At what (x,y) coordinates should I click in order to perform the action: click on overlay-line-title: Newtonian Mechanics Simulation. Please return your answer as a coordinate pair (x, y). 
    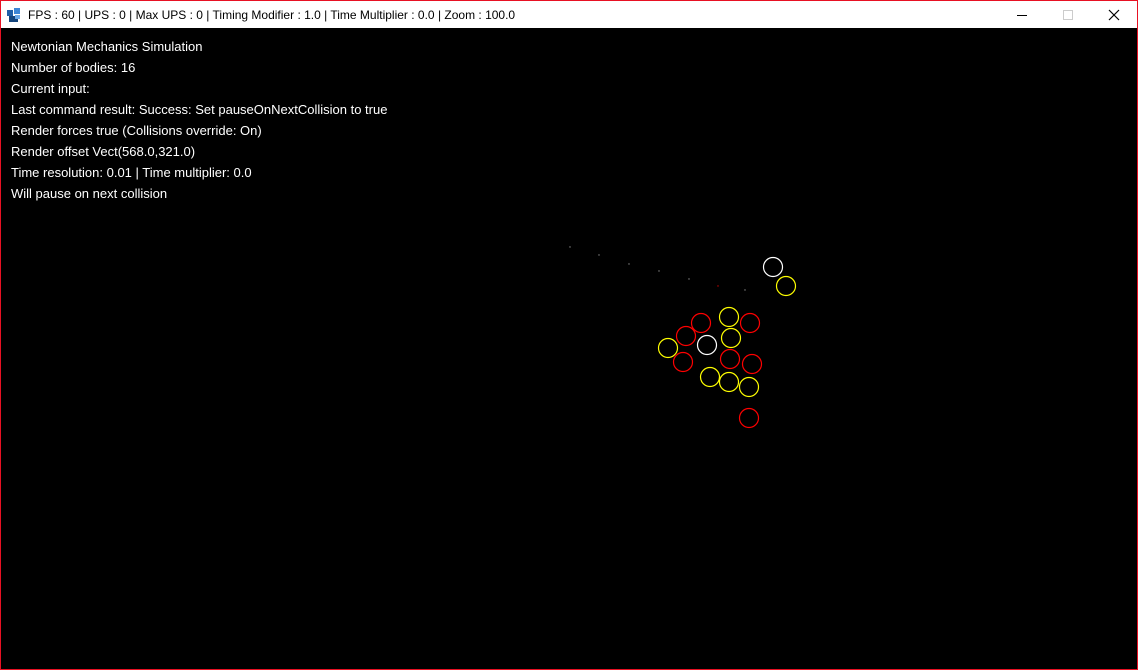
    Looking at the image, I should click on (107, 46).